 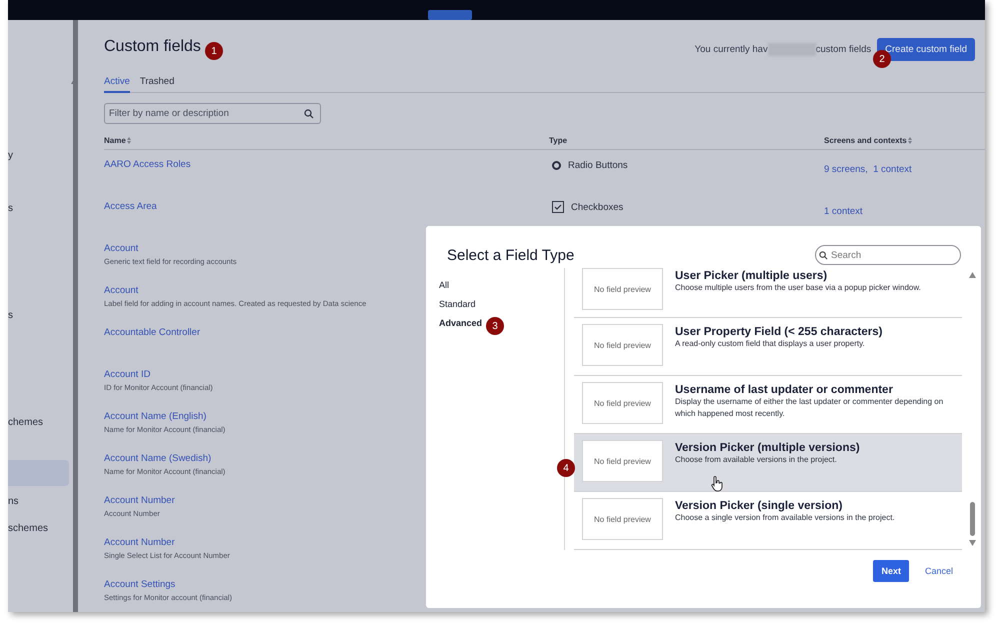 What do you see at coordinates (598, 165) in the screenshot?
I see `field-type: Radio Buttons` at bounding box center [598, 165].